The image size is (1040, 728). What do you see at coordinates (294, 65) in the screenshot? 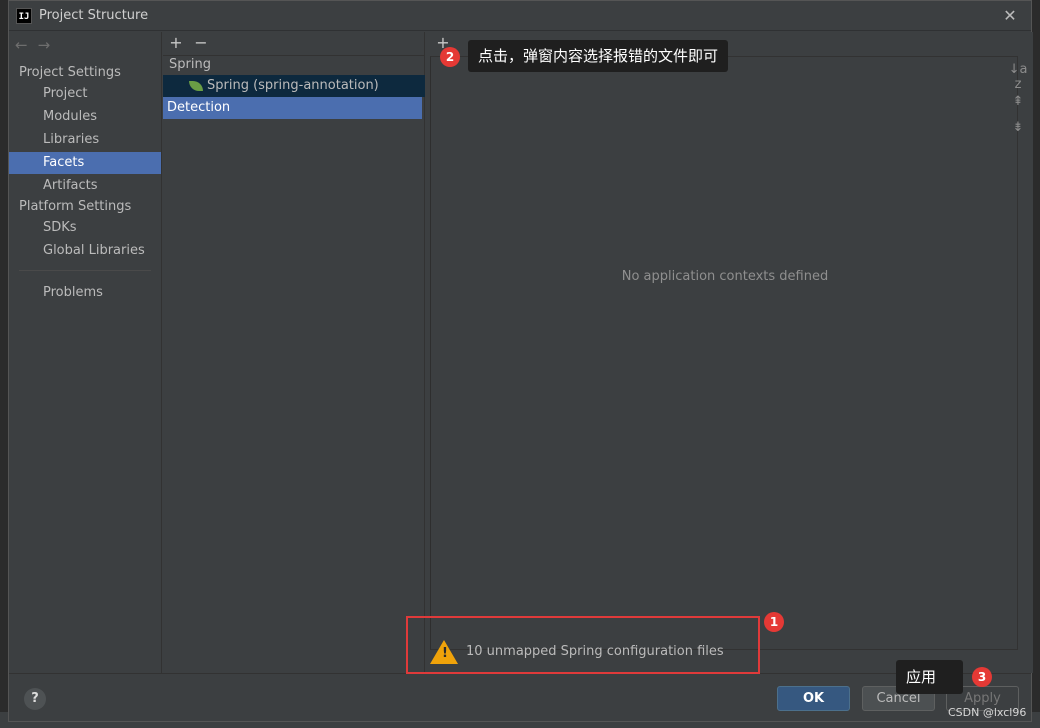
I see `tree-group-spring: Spring` at bounding box center [294, 65].